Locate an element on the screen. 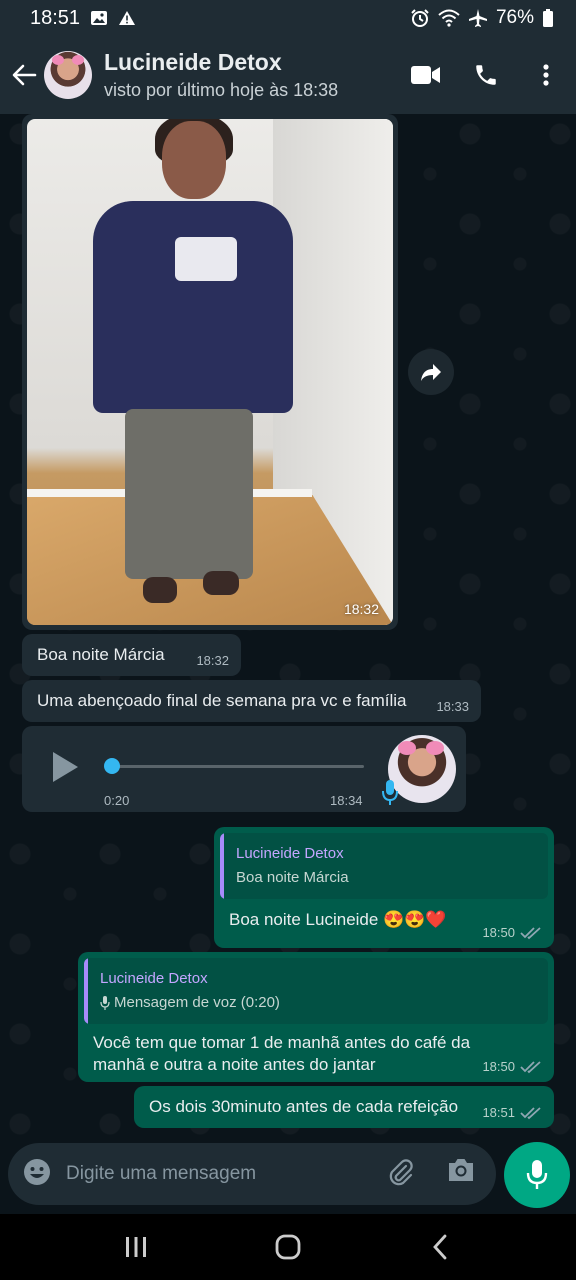 This screenshot has width=576, height=1280. wifi-icon is located at coordinates (449, 18).